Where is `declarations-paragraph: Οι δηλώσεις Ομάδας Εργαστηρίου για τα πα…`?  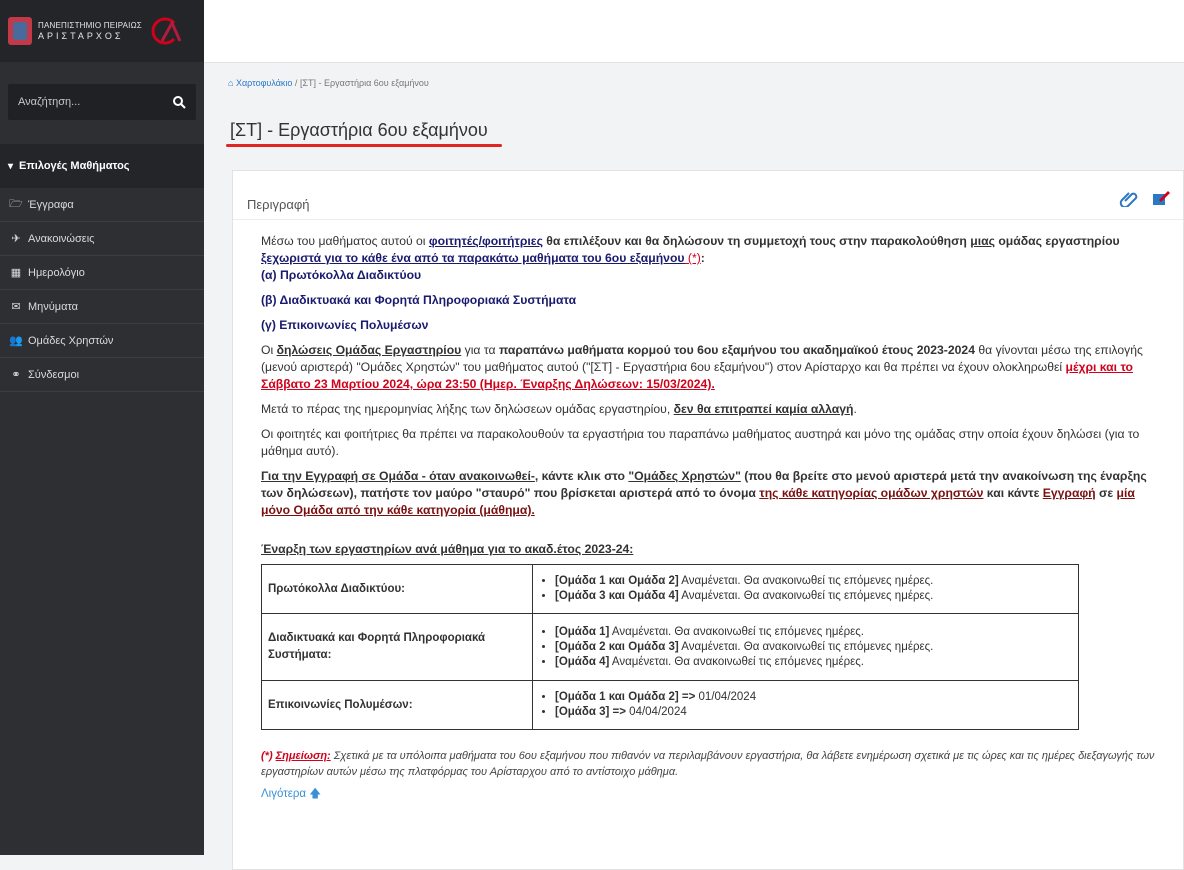
declarations-paragraph: Οι δηλώσεις Ομάδας Εργαστηρίου για τα πα… is located at coordinates (702, 367).